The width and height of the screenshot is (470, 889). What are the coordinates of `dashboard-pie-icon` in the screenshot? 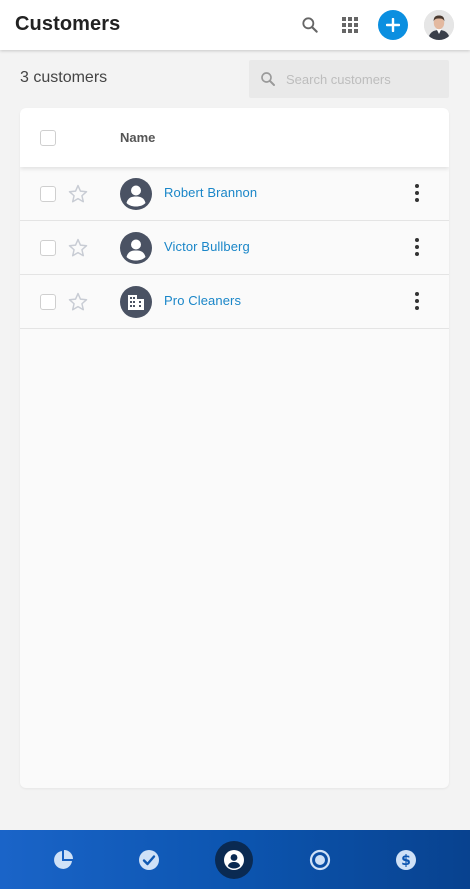 It's located at (63, 859).